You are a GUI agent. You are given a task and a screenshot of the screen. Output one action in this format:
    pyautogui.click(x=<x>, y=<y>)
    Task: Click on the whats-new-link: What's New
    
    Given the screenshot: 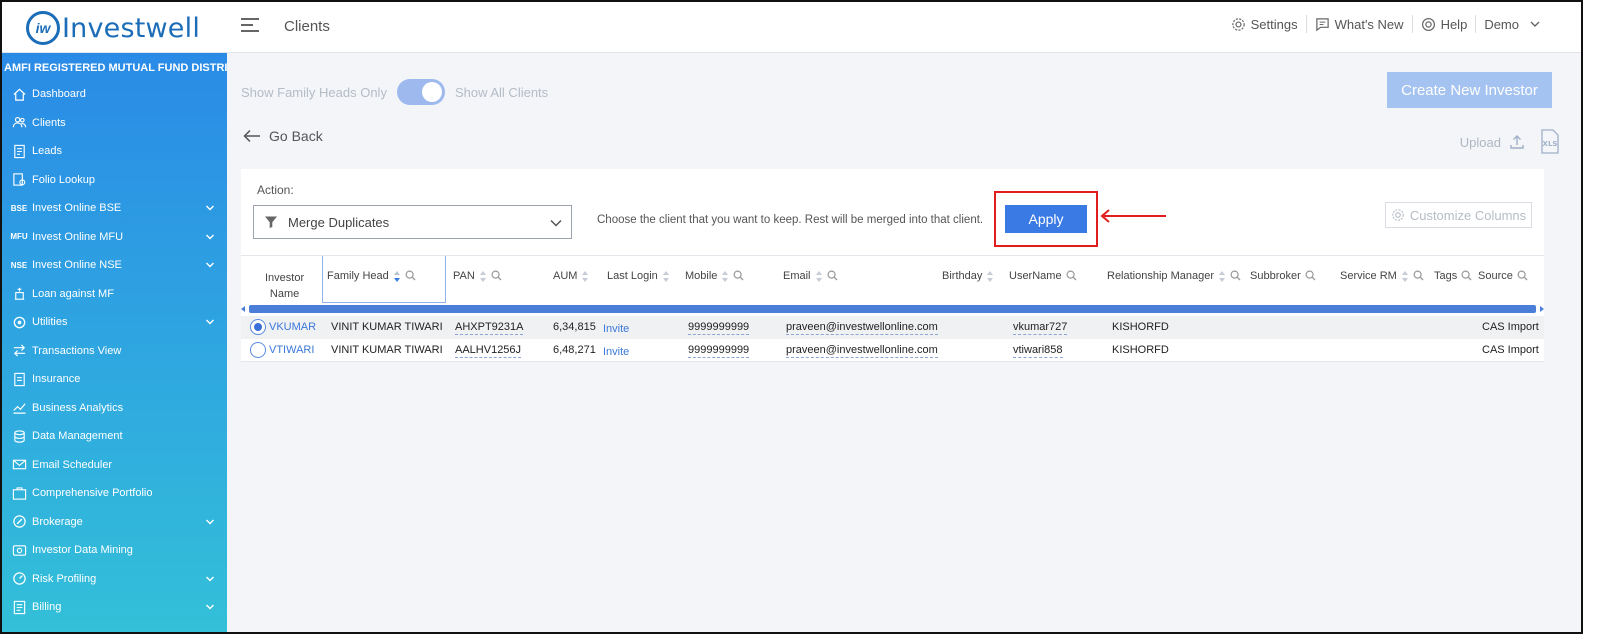 What is the action you would take?
    pyautogui.click(x=1360, y=24)
    